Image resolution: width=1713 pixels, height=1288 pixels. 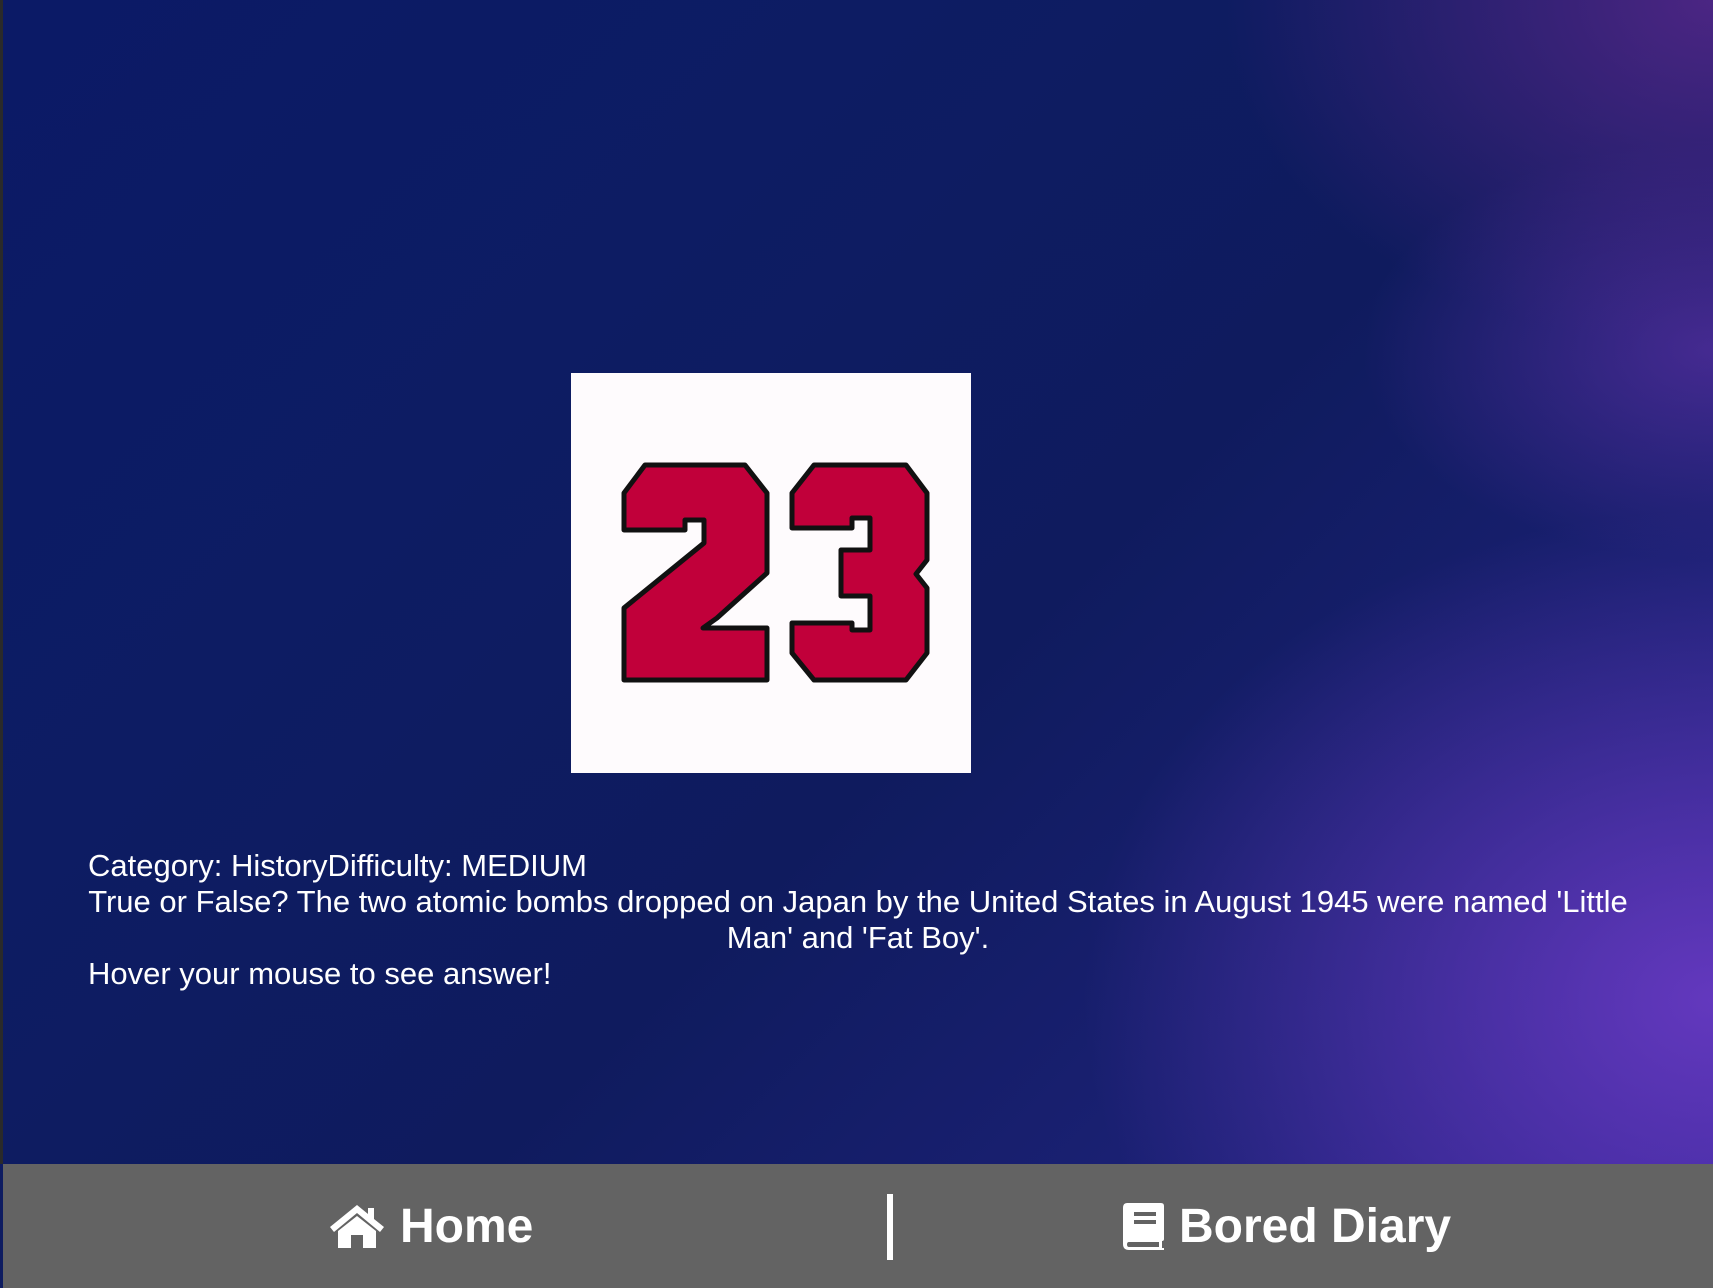 I want to click on book-icon, so click(x=1143, y=1226).